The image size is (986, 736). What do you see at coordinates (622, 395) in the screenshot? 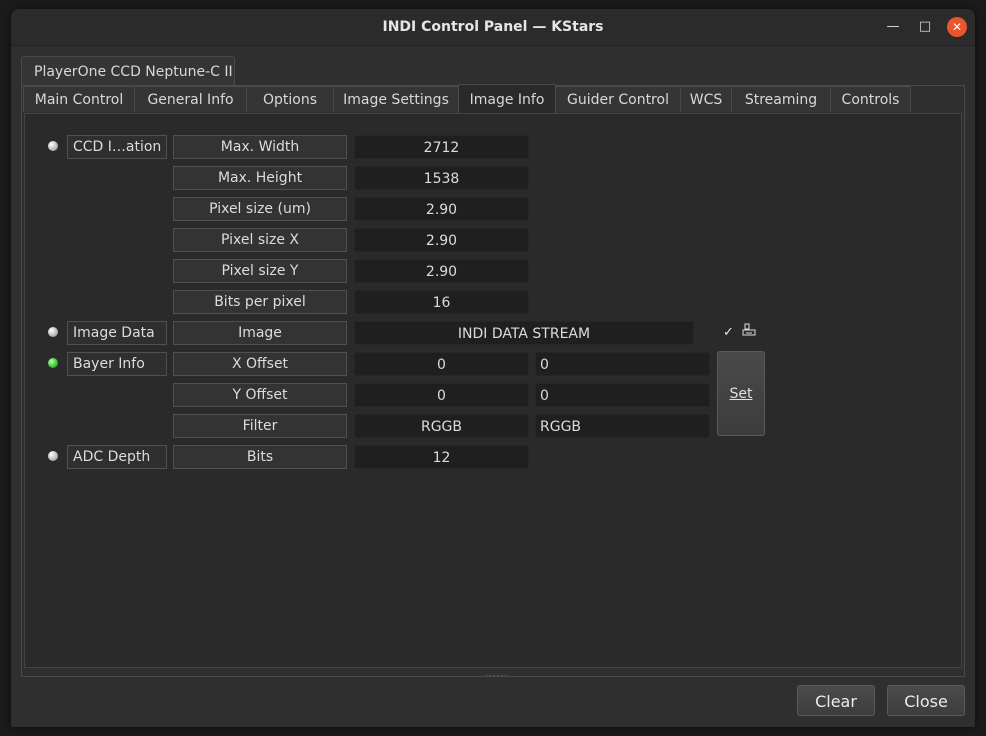
I see `y-offset-input: 0` at bounding box center [622, 395].